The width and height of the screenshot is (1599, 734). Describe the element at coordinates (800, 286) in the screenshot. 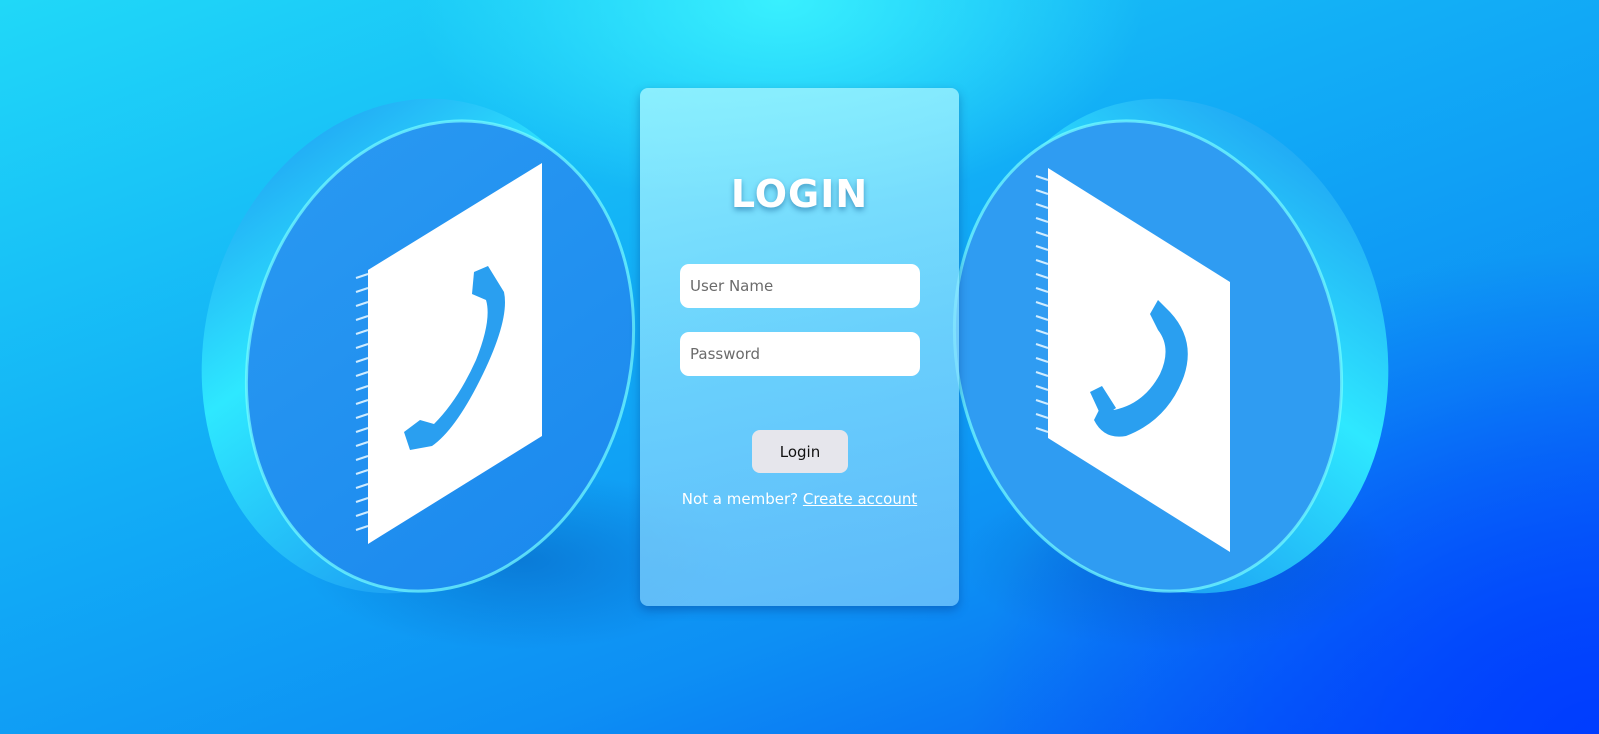

I see `username-input` at that location.